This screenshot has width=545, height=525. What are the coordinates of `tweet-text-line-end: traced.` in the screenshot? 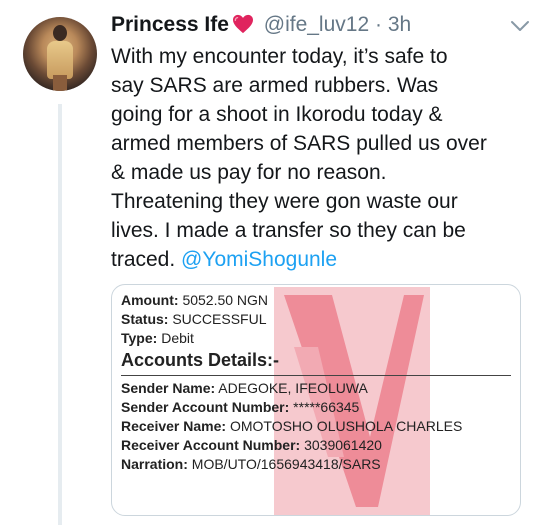 It's located at (143, 259).